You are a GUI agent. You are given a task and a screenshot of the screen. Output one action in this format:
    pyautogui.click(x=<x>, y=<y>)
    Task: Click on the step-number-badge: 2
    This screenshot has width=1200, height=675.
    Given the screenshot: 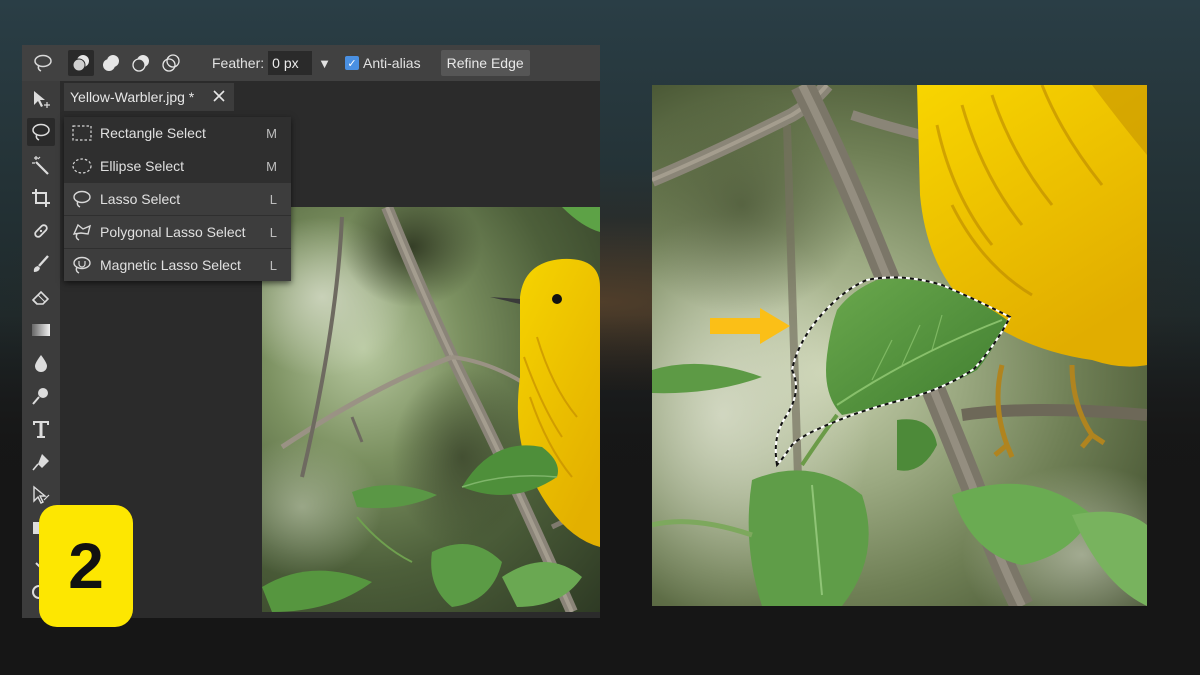 What is the action you would take?
    pyautogui.click(x=86, y=566)
    